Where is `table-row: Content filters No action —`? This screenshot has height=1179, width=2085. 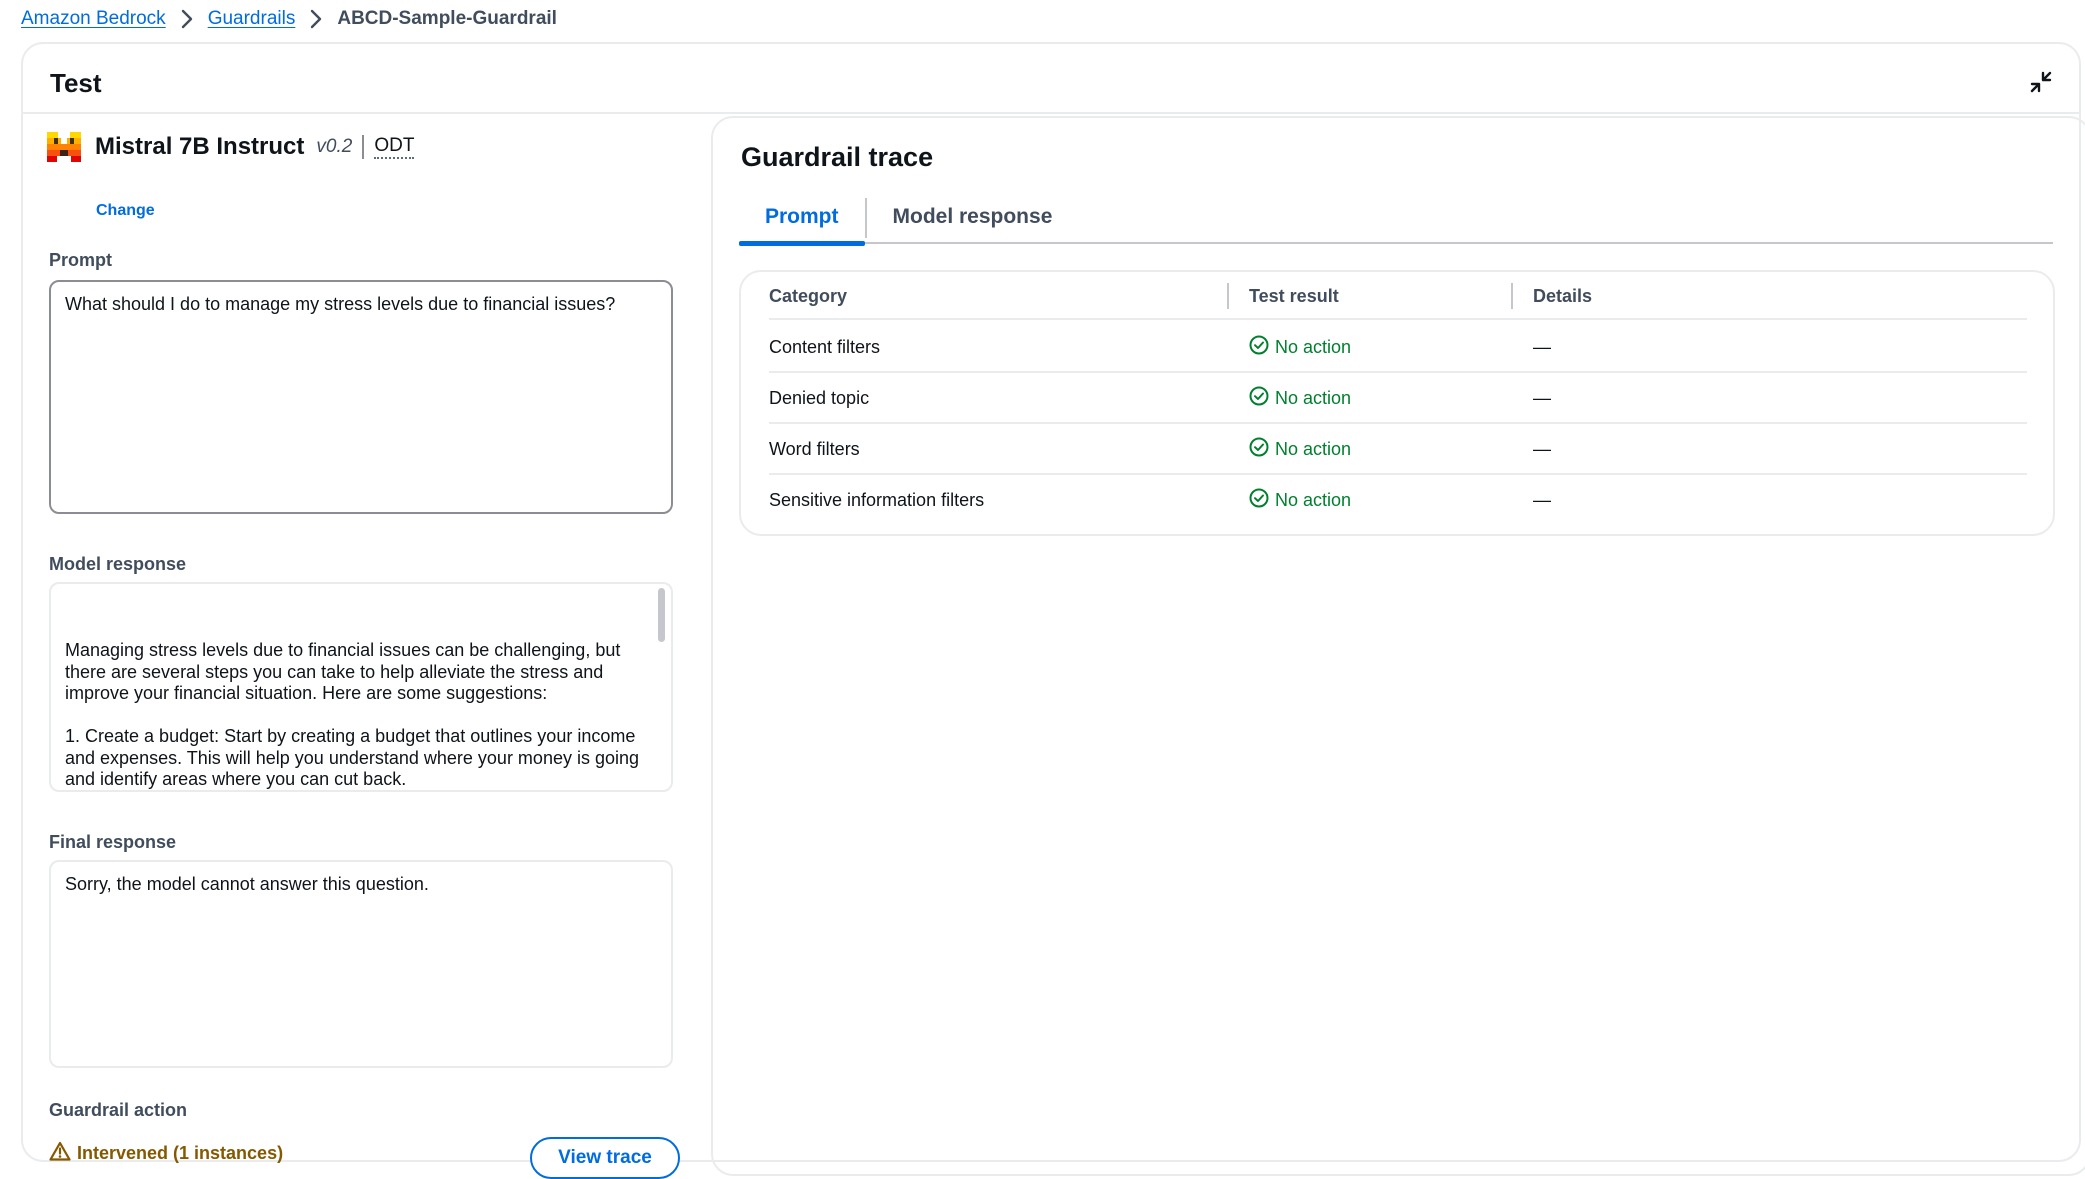
table-row: Content filters No action — is located at coordinates (1398, 347).